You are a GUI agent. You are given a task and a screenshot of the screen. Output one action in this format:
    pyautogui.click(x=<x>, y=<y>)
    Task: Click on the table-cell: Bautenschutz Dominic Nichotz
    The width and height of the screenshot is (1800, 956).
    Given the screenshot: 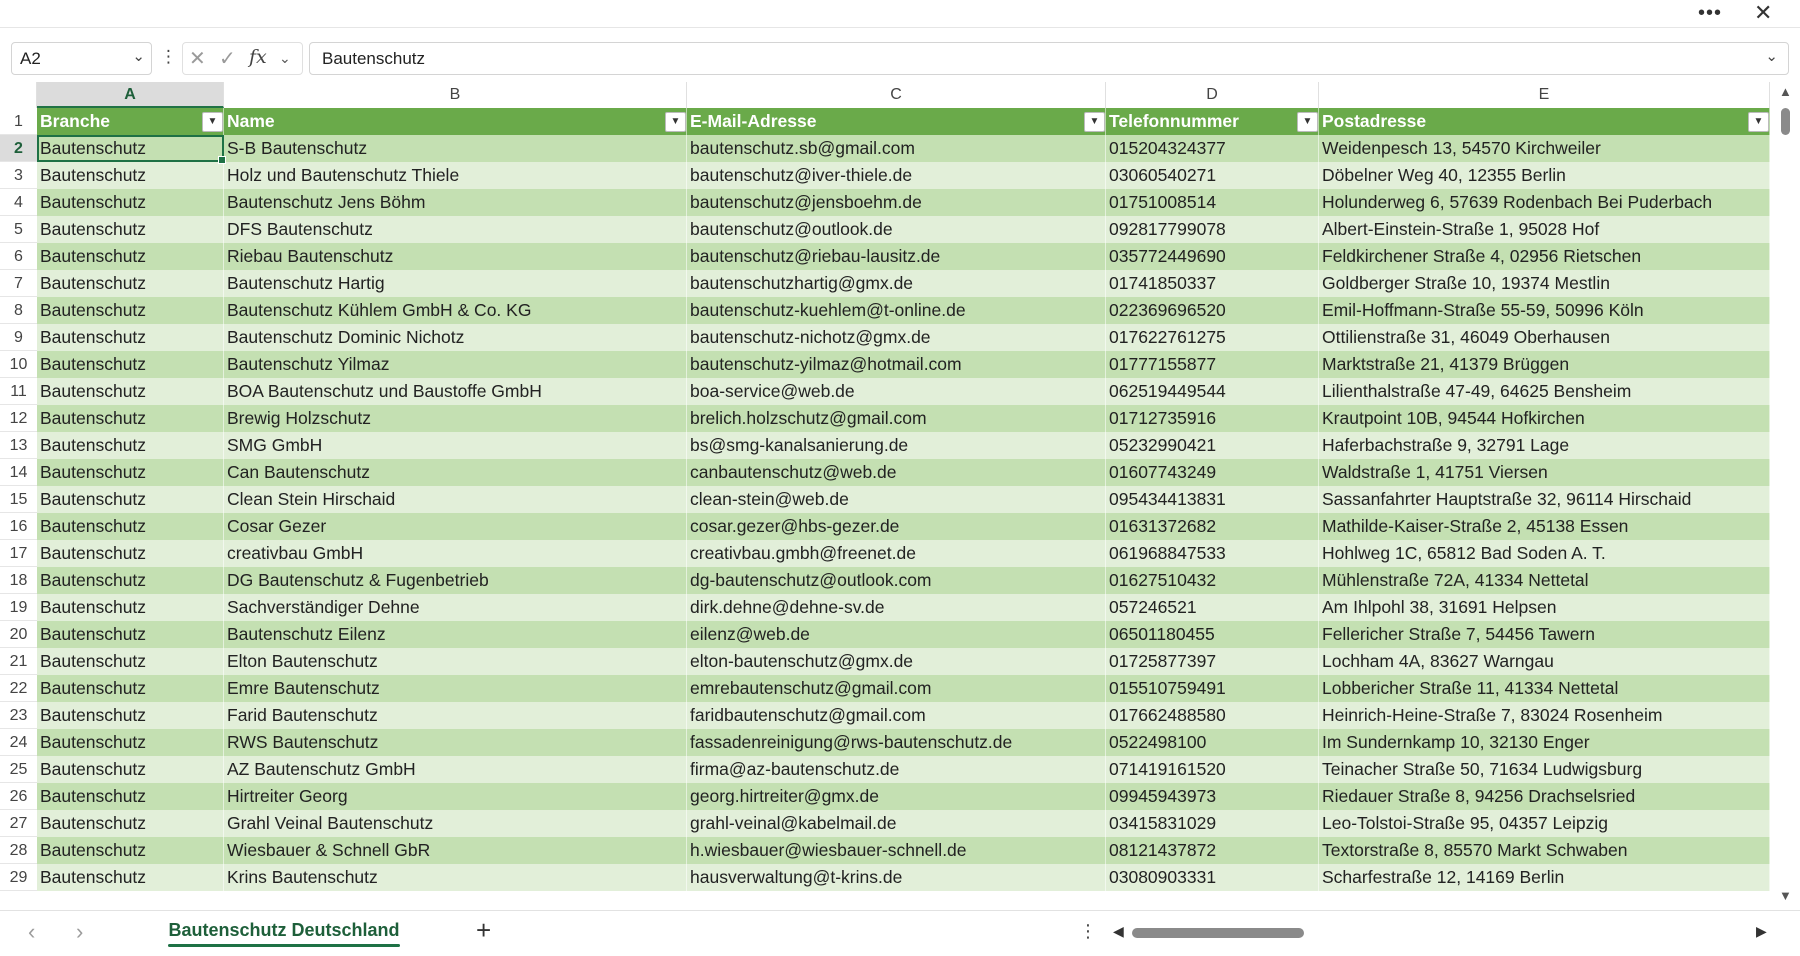 What is the action you would take?
    pyautogui.click(x=455, y=337)
    